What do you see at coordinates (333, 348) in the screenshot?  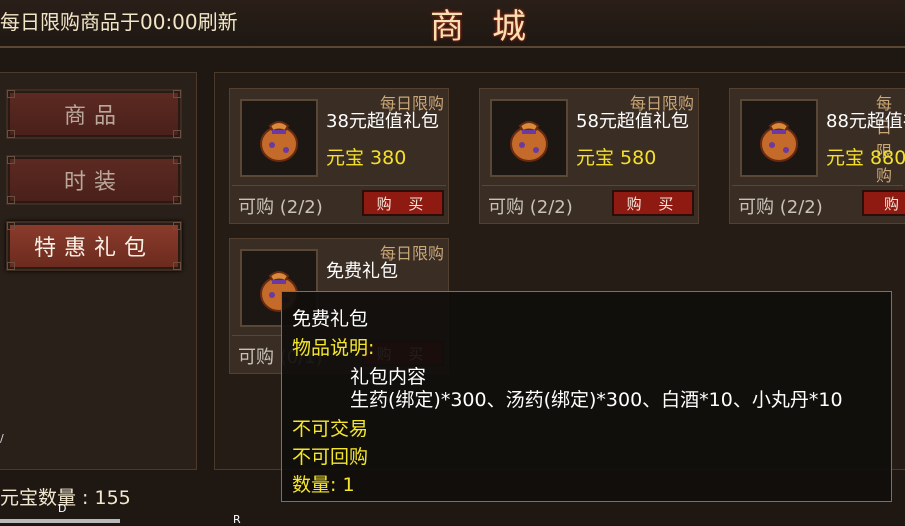 I see `tooltip-desc-title: 物品说明:` at bounding box center [333, 348].